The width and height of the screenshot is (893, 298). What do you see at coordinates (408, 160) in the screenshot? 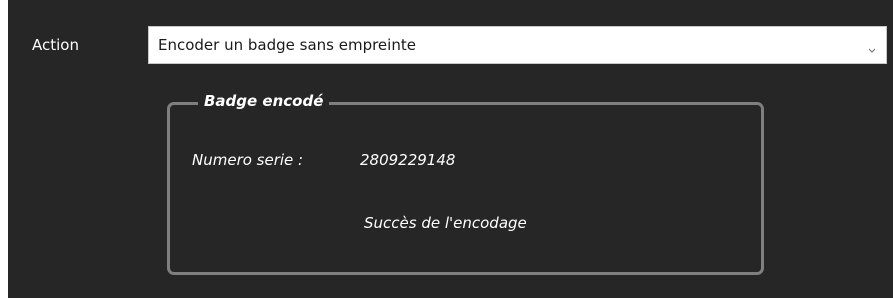
I see `serial-number-value: 2809229148` at bounding box center [408, 160].